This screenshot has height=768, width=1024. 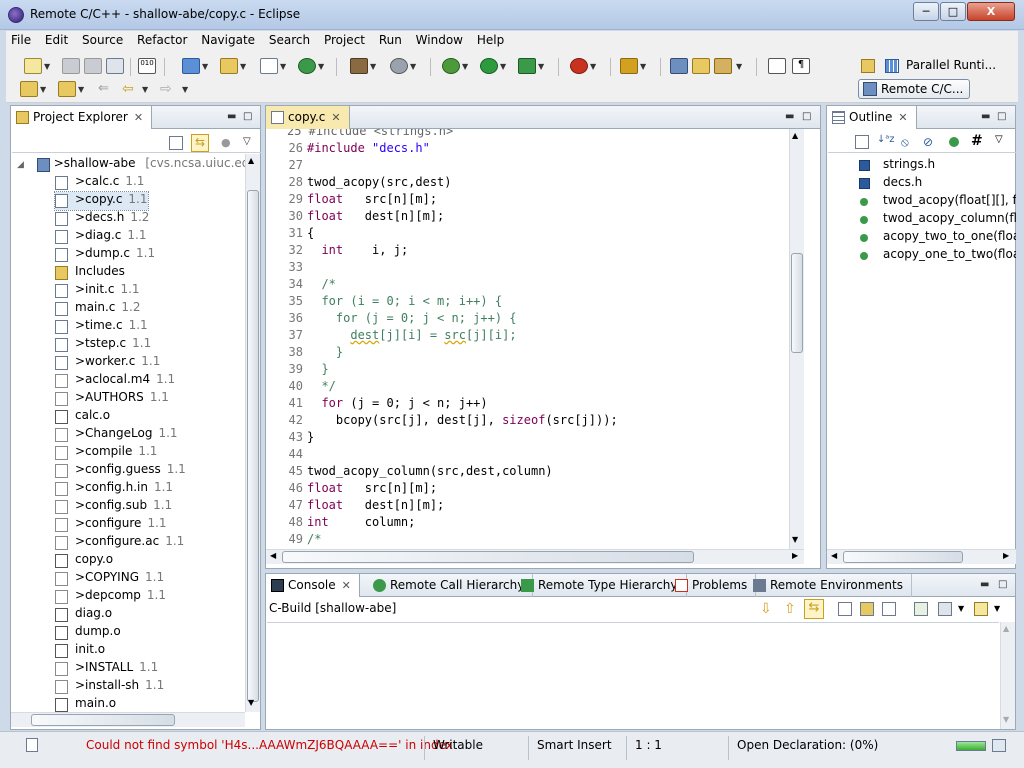 What do you see at coordinates (100, 237) in the screenshot?
I see `tree-item: >diag.c 1.1` at bounding box center [100, 237].